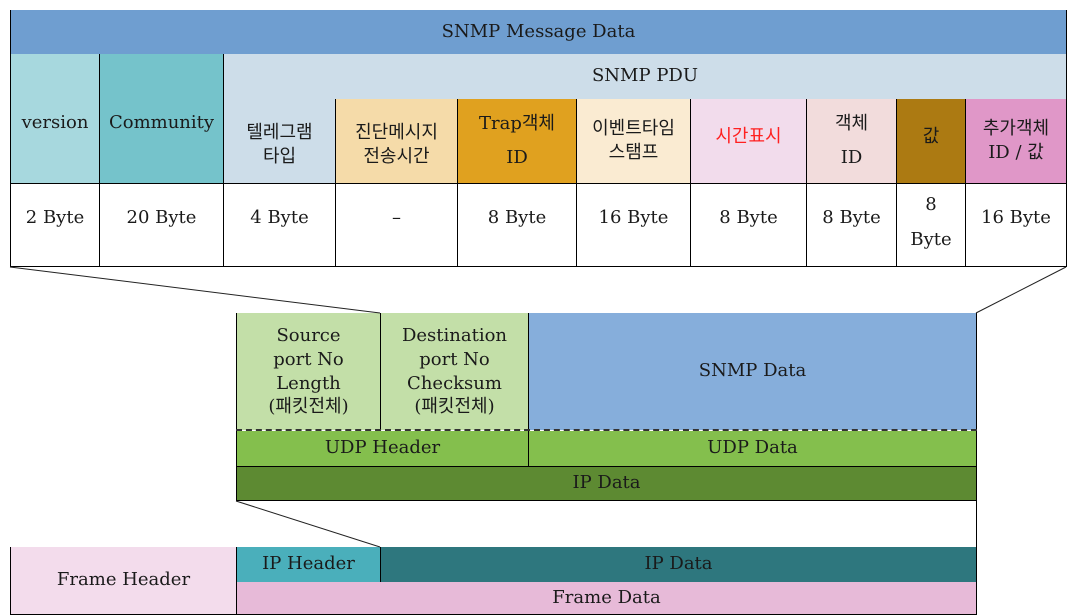  Describe the element at coordinates (930, 225) in the screenshot. I see `size-value: 8 Byte` at that location.